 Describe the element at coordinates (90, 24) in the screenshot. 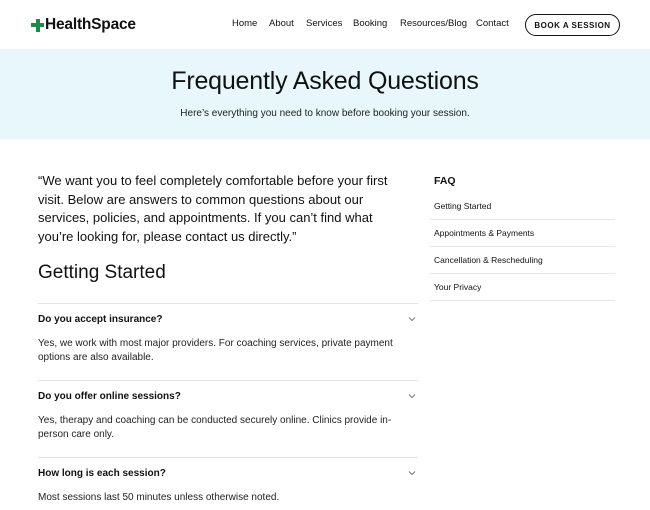

I see `logo-text: HealthSpace` at that location.